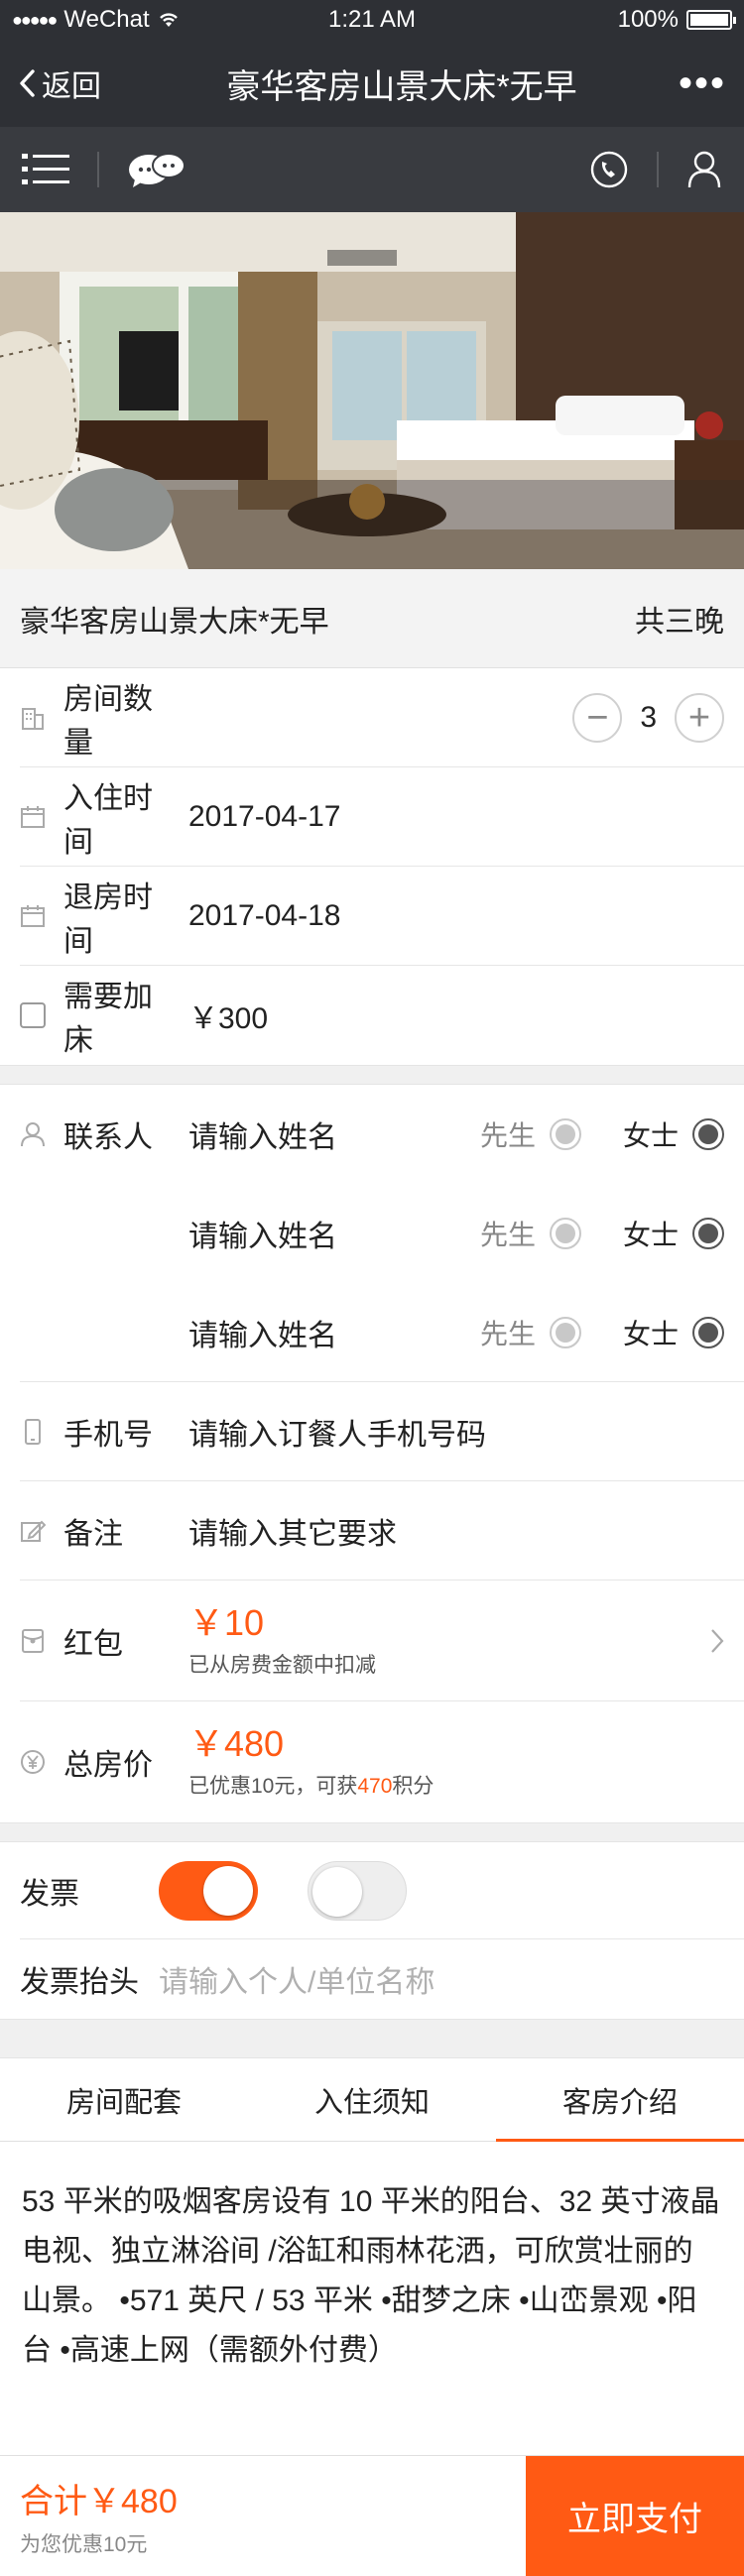  What do you see at coordinates (49, 1895) in the screenshot?
I see `invoice-label: 发票` at bounding box center [49, 1895].